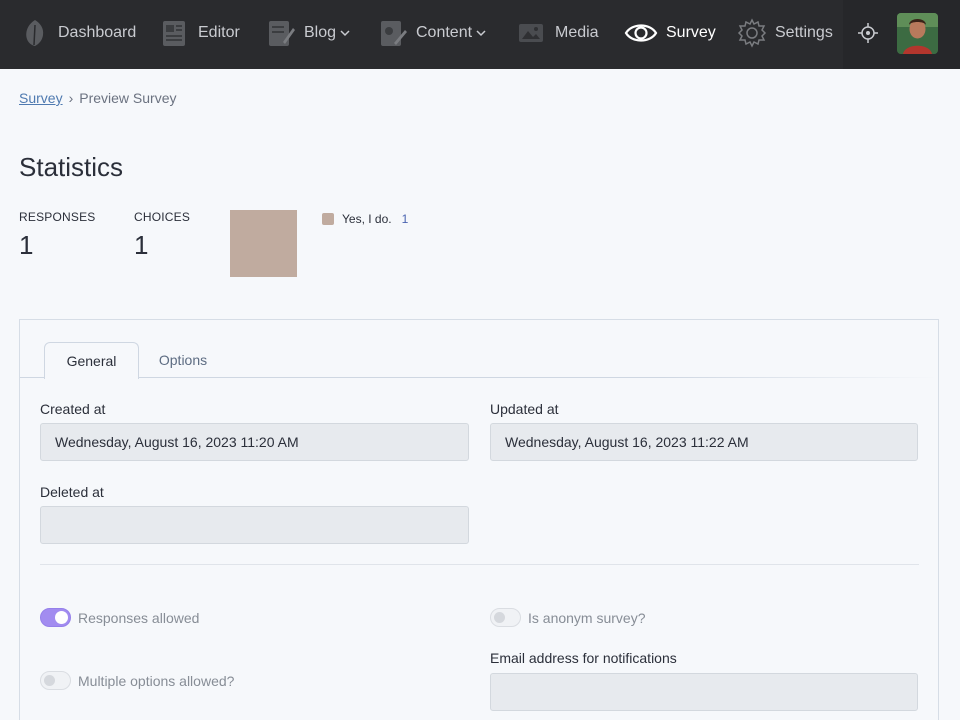 This screenshot has height=720, width=960. What do you see at coordinates (263, 243) in the screenshot?
I see `chart-slice` at bounding box center [263, 243].